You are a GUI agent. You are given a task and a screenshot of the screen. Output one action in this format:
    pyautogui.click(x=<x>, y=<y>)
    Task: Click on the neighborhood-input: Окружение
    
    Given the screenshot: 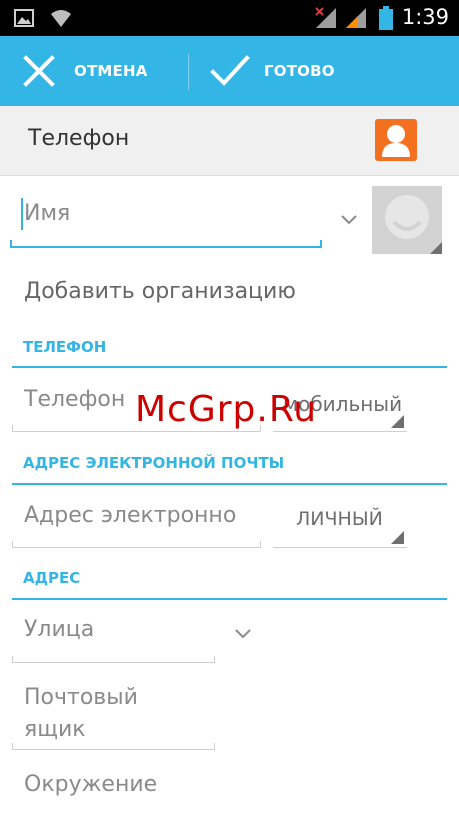 What is the action you would take?
    pyautogui.click(x=113, y=789)
    